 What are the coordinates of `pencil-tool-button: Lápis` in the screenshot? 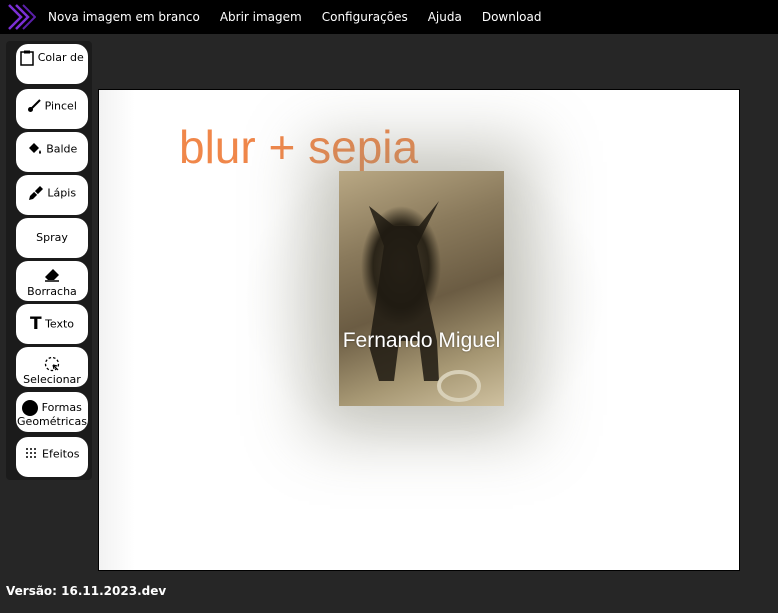 It's located at (52, 195).